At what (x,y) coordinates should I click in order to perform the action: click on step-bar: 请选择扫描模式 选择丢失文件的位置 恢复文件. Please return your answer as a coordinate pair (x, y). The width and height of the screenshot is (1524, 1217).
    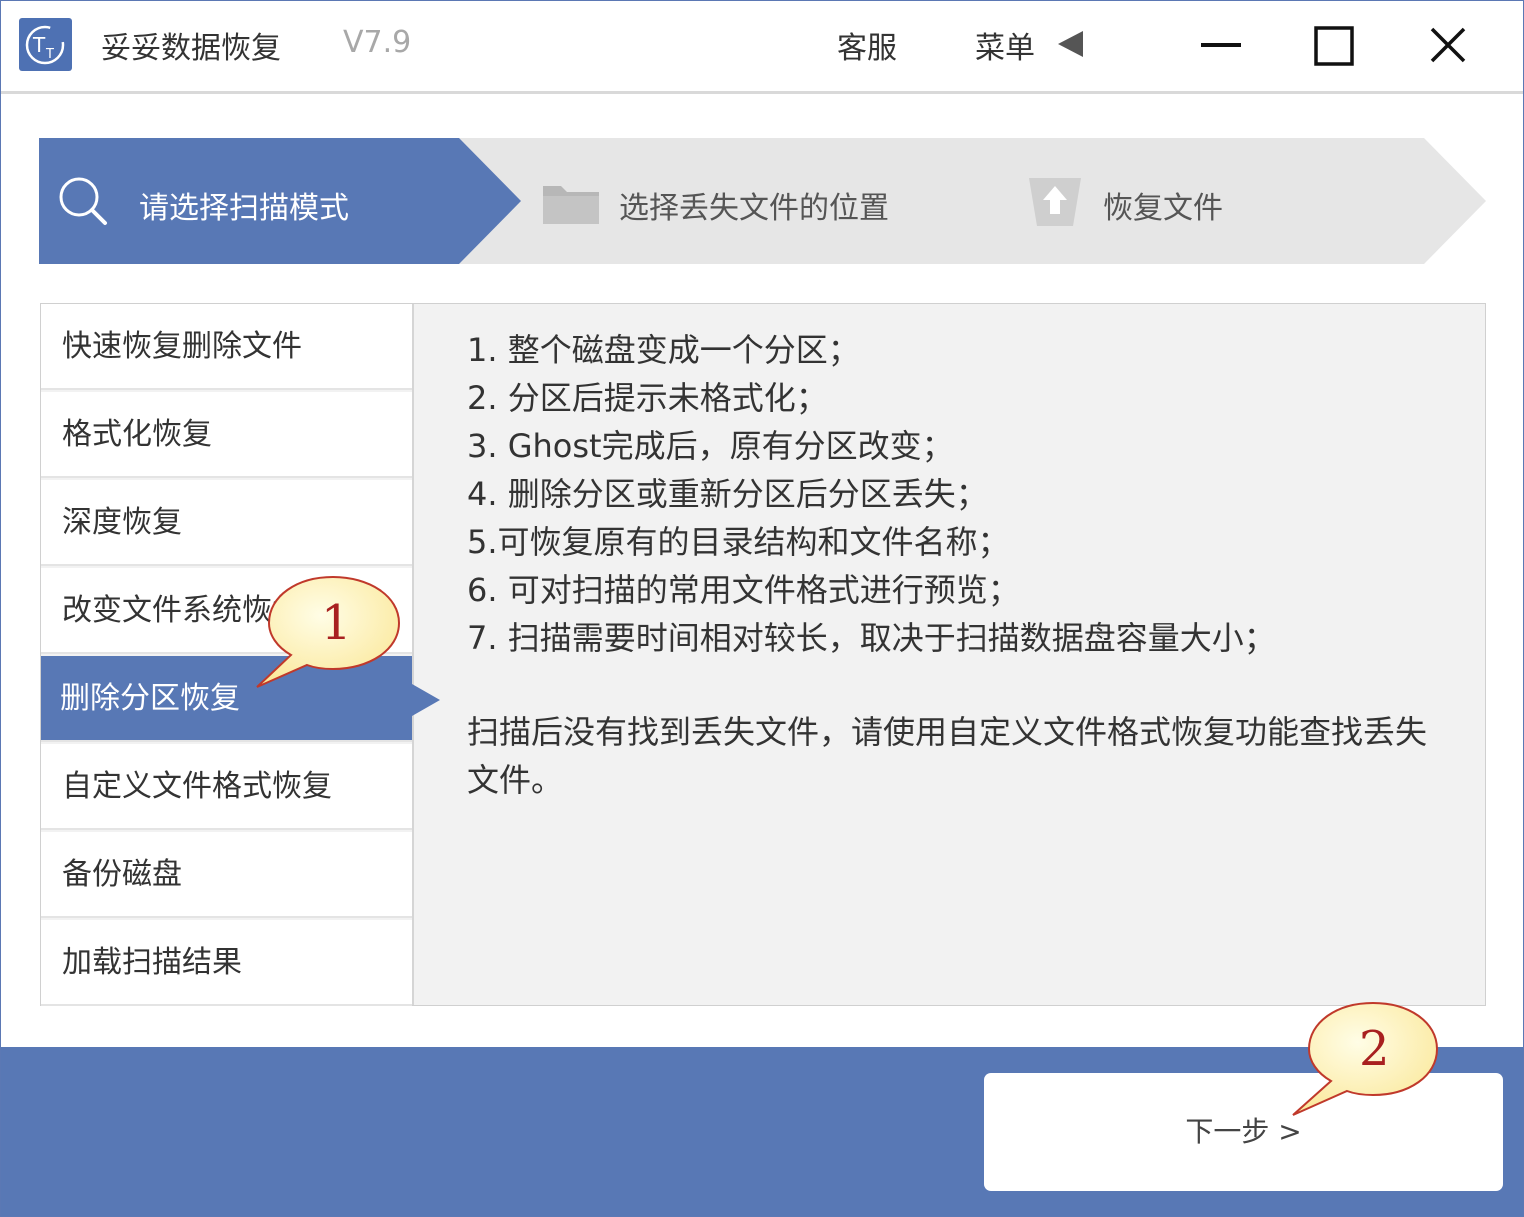
    Looking at the image, I should click on (764, 201).